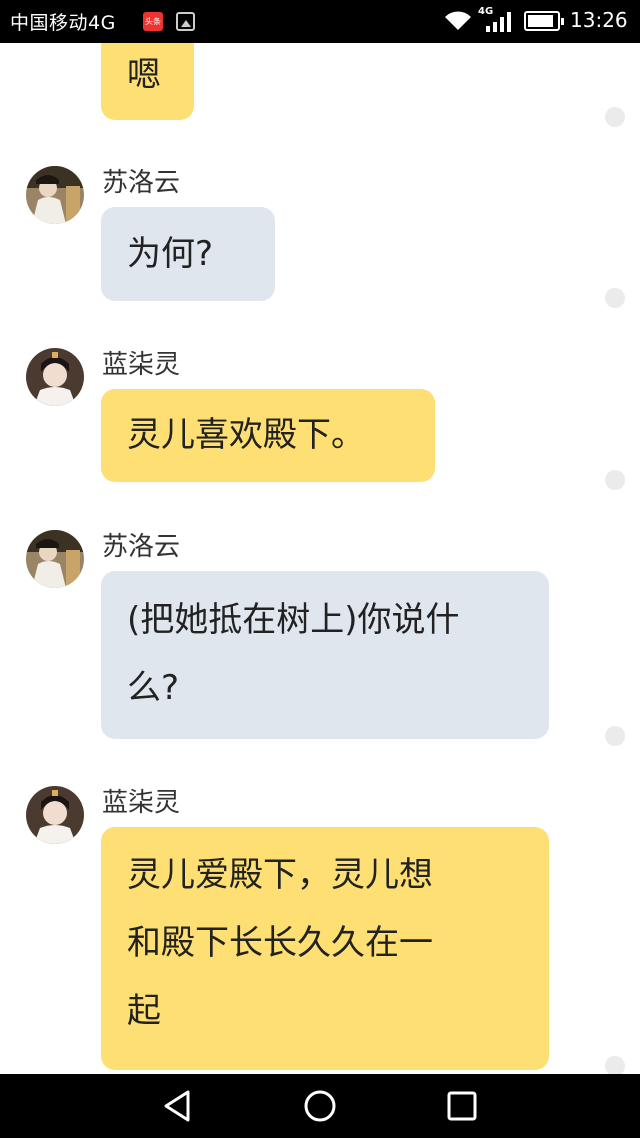  What do you see at coordinates (325, 655) in the screenshot?
I see `message-bubble: (把她抵在树上)你说什 么?` at bounding box center [325, 655].